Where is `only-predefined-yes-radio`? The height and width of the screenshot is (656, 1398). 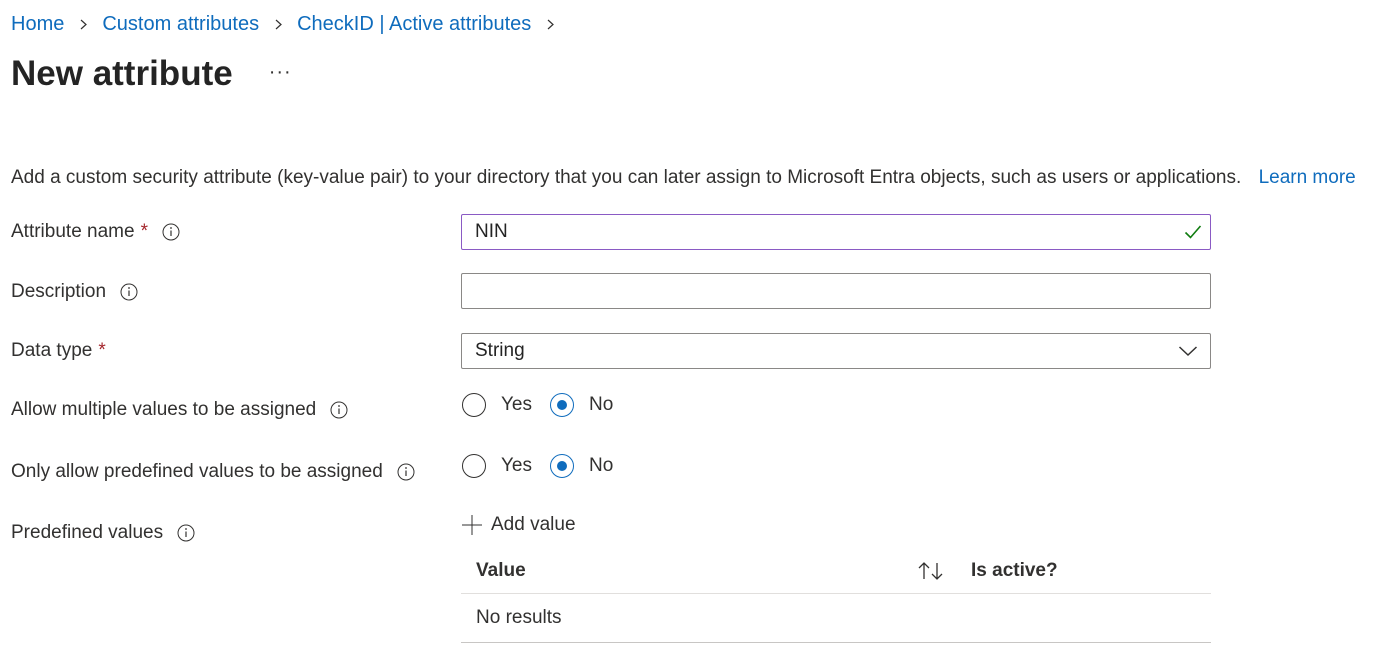
only-predefined-yes-radio is located at coordinates (474, 466).